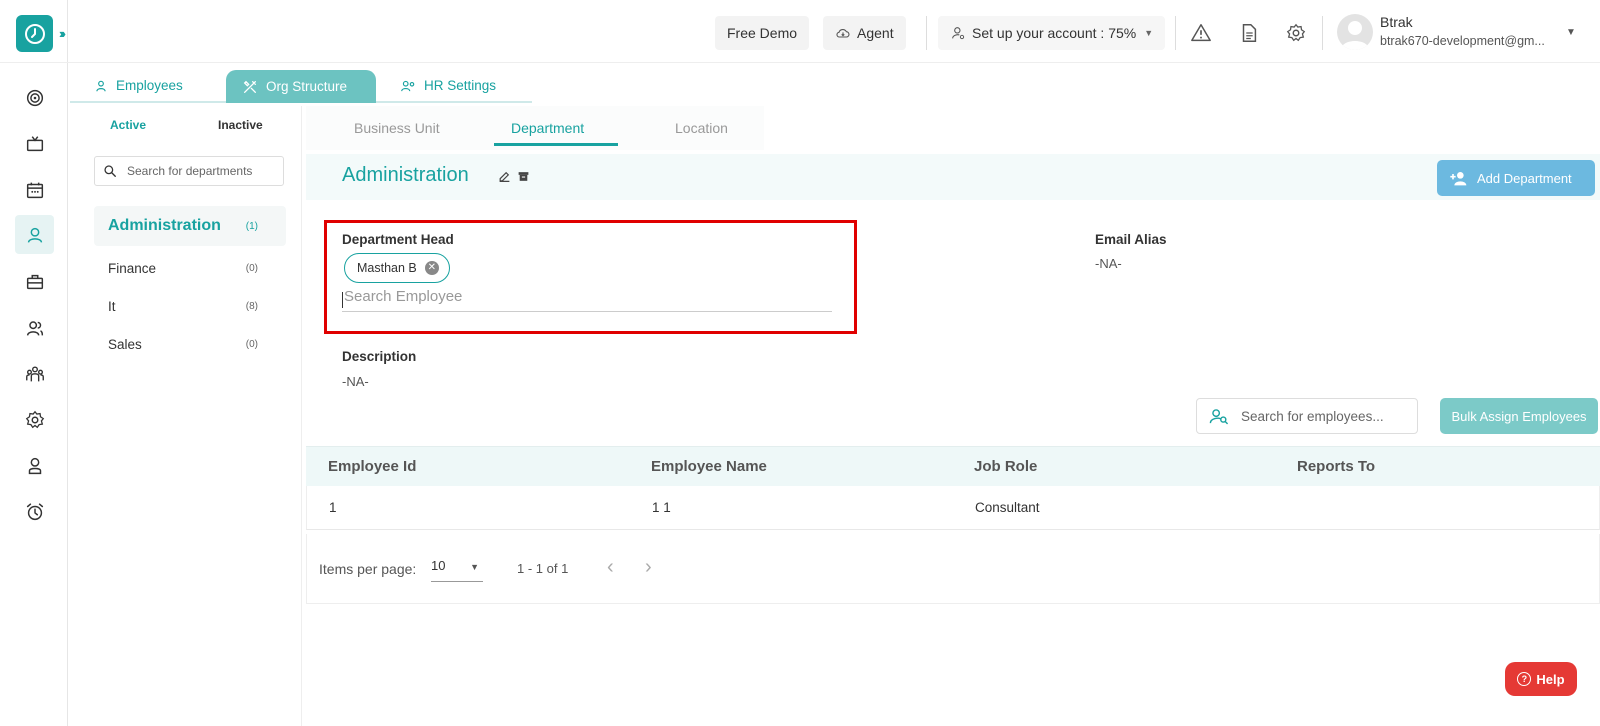 The width and height of the screenshot is (1600, 726). Describe the element at coordinates (62, 33) in the screenshot. I see `expand-nav-icon: ›››` at that location.